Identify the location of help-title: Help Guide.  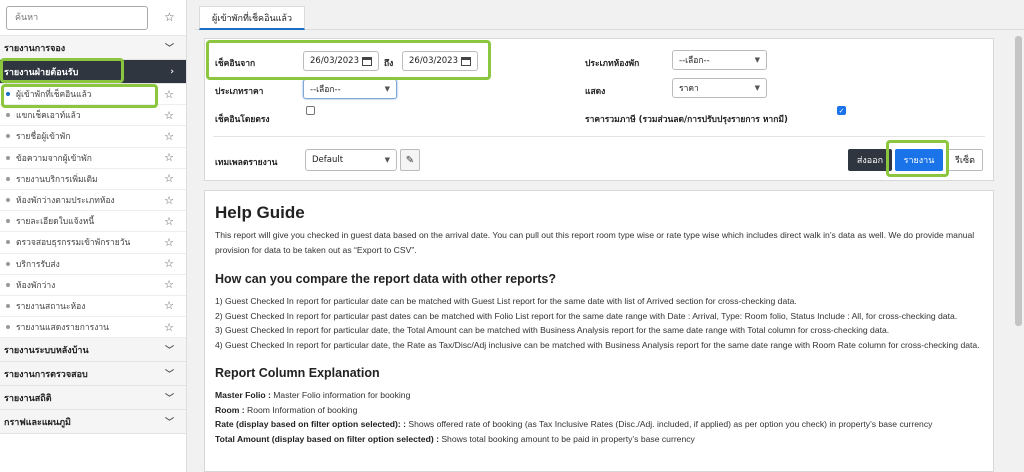
(260, 212).